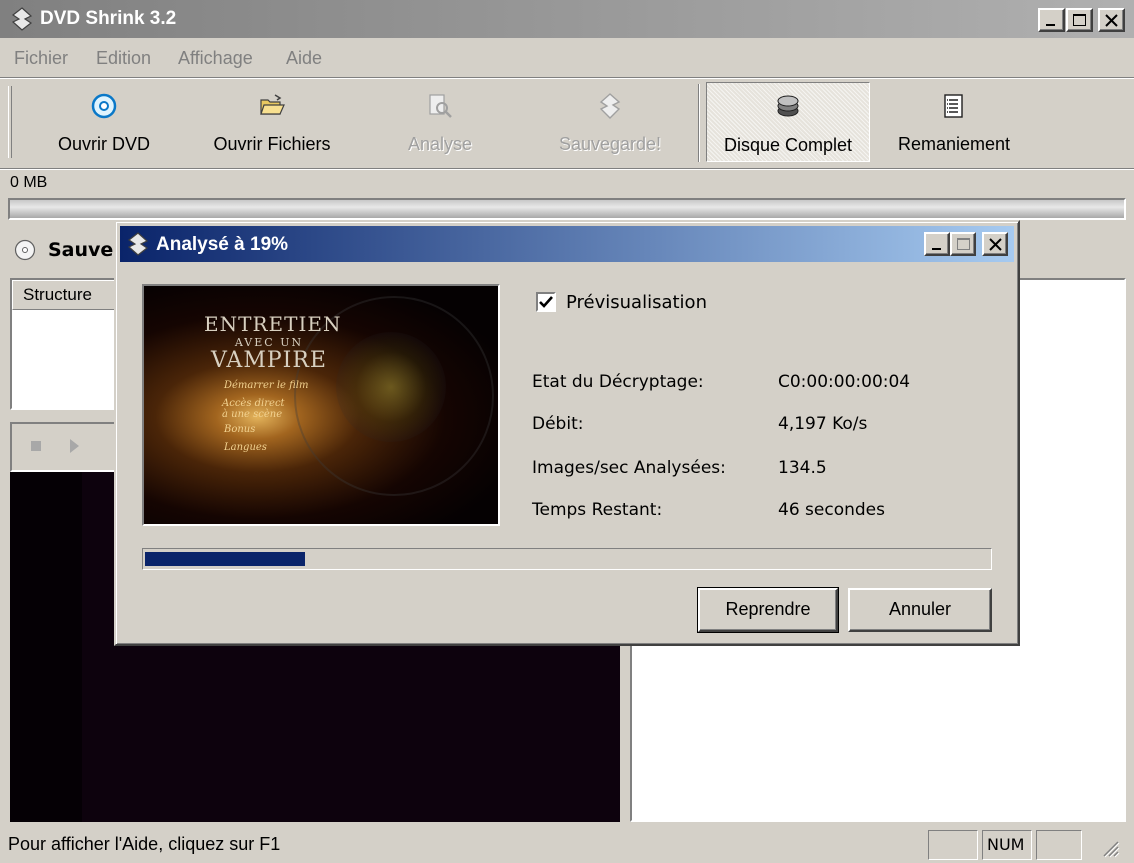 This screenshot has width=1134, height=863. I want to click on reauthor-button: Remaniement, so click(954, 122).